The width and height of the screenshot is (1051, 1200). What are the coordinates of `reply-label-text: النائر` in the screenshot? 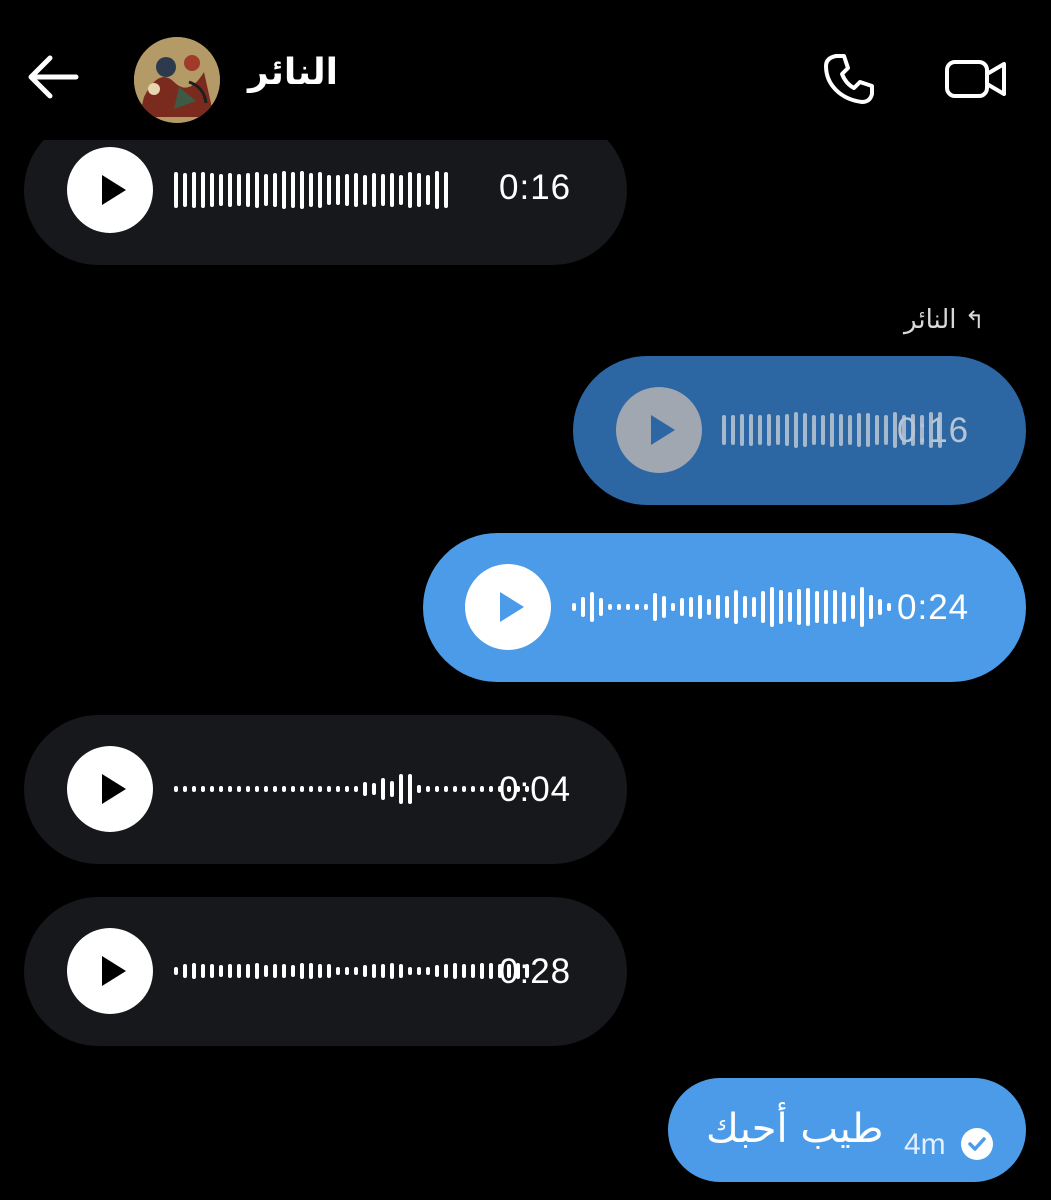 It's located at (930, 320).